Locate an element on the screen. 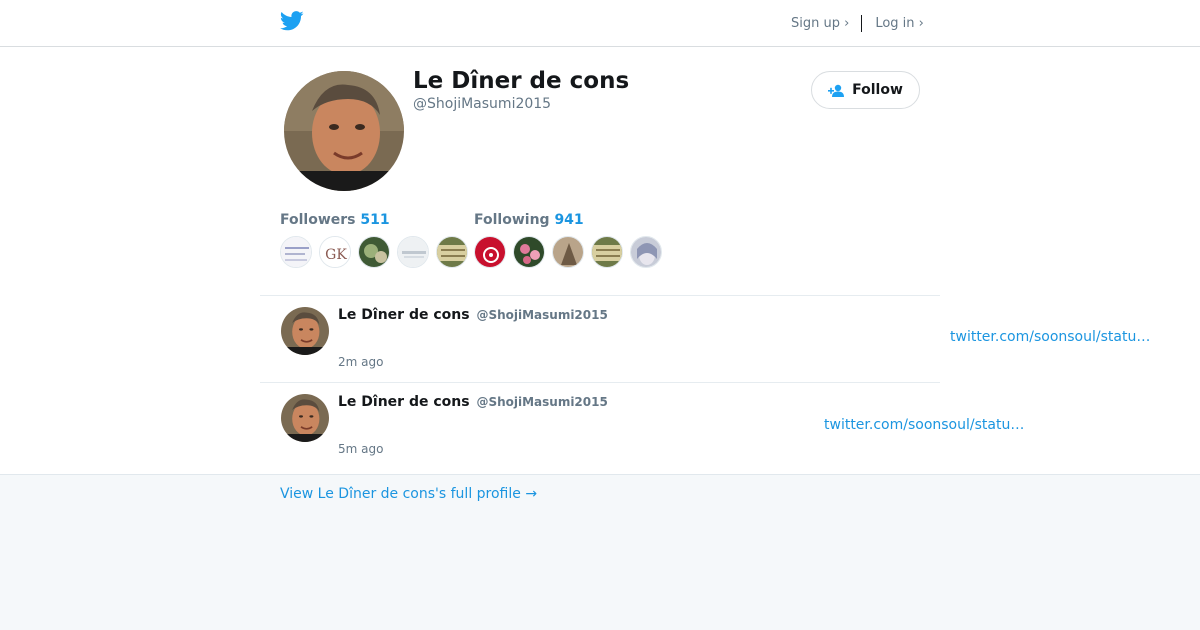  follow-label: Follow is located at coordinates (877, 90).